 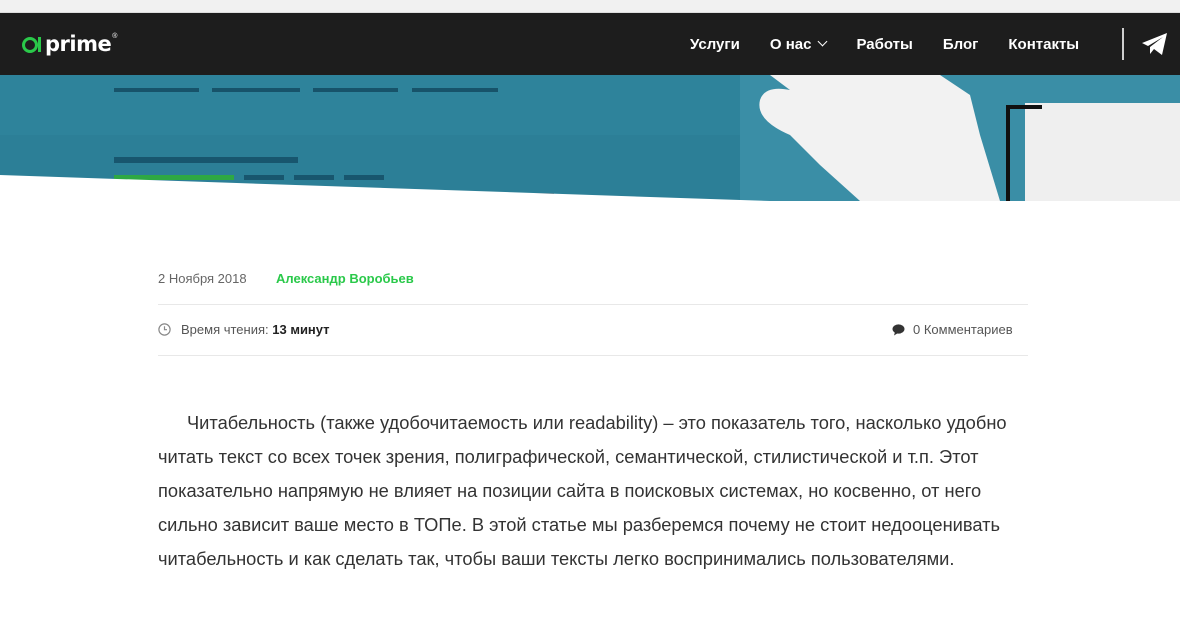 I want to click on browser-top-strip, so click(x=590, y=6).